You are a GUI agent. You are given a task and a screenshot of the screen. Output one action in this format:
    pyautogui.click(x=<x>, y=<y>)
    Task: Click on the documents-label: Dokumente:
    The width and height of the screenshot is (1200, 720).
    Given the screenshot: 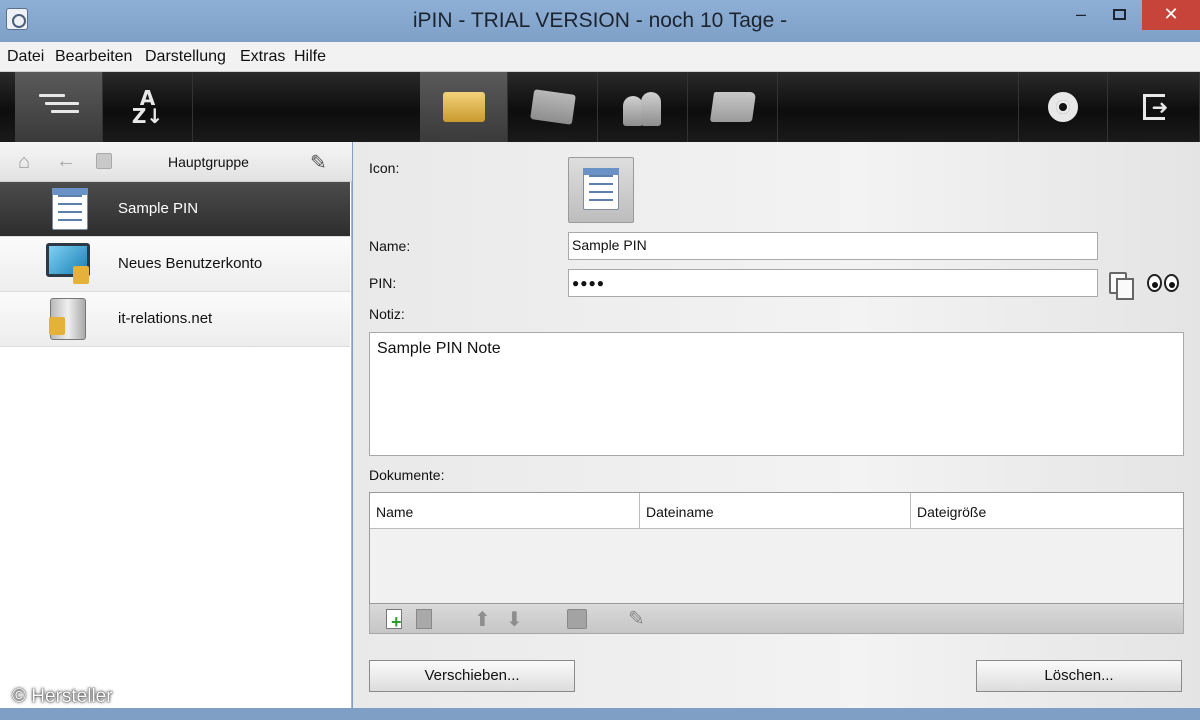 What is the action you would take?
    pyautogui.click(x=407, y=475)
    